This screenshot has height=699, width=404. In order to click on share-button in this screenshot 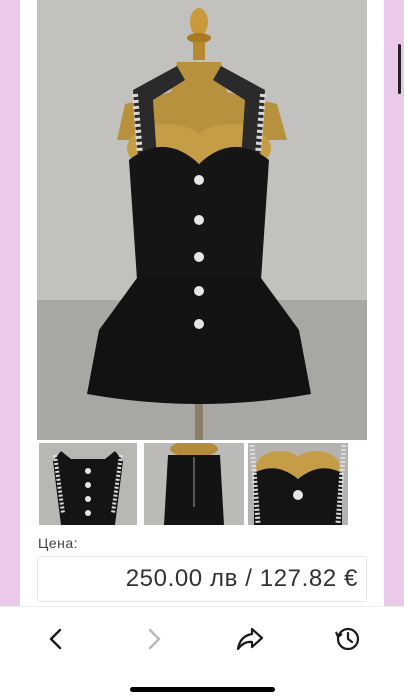, I will do `click(250, 639)`.